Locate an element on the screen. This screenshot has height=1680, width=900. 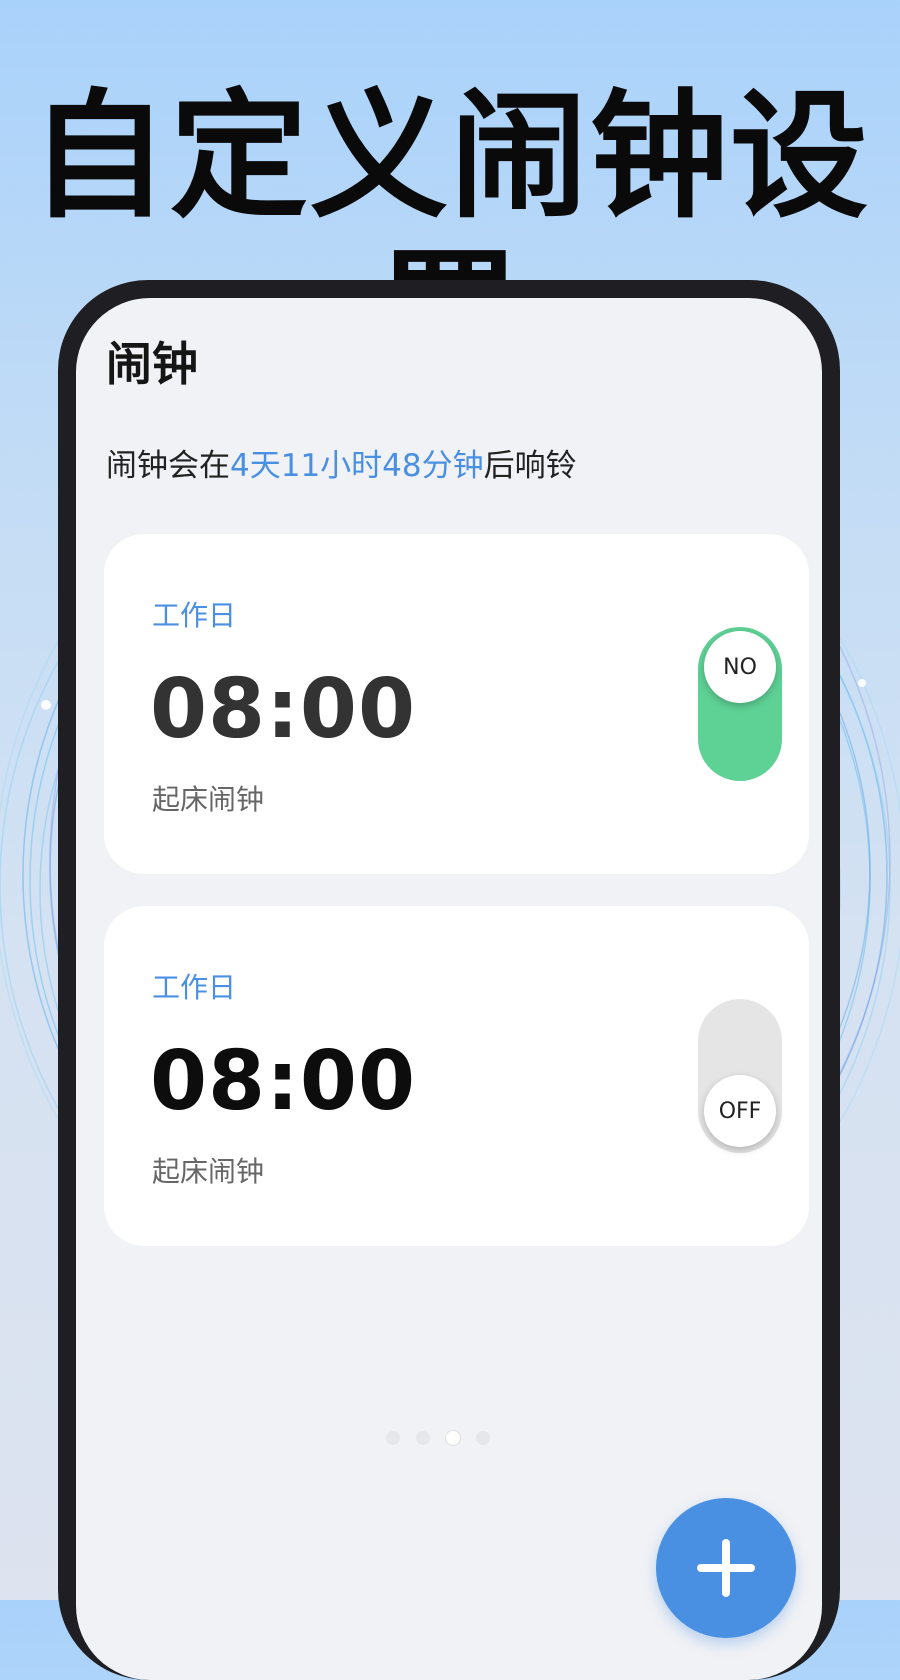
countdown-highlight: 4天11小时48分钟 is located at coordinates (357, 466).